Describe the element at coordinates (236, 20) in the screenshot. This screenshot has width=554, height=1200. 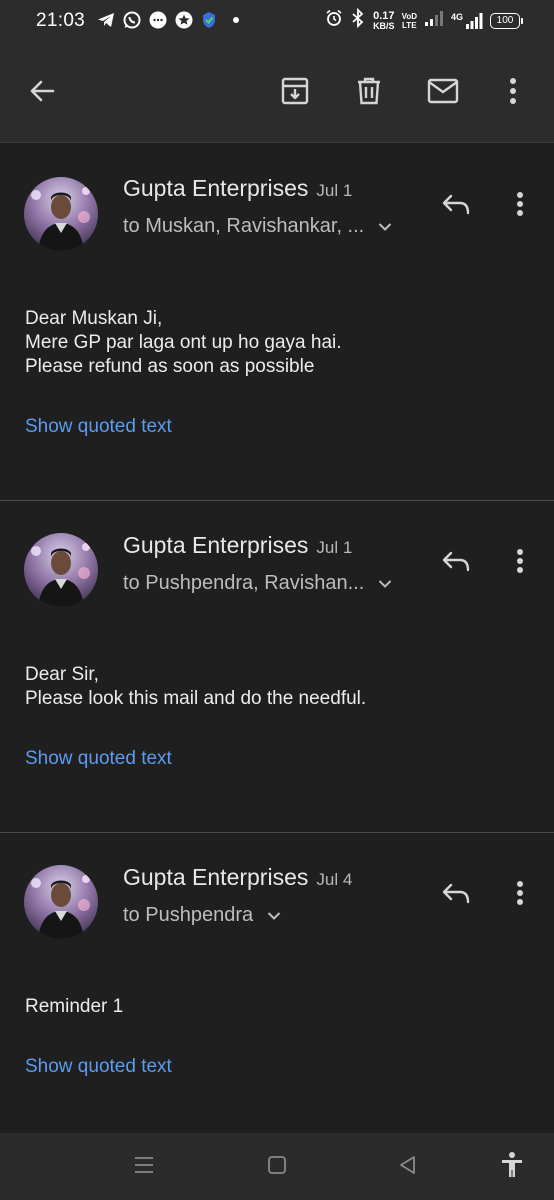
I see `dot-icon` at that location.